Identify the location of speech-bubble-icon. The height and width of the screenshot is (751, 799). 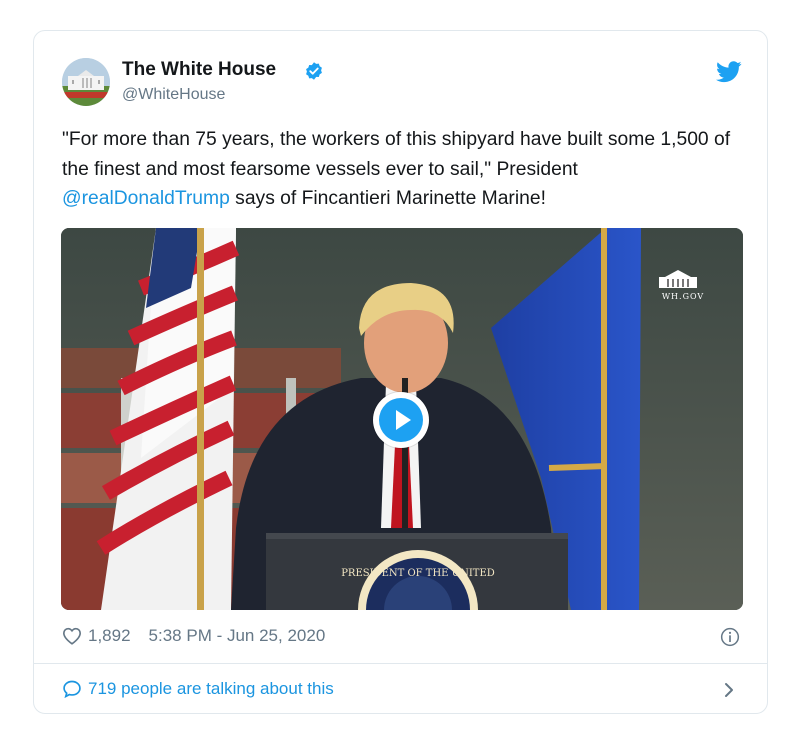
(72, 689).